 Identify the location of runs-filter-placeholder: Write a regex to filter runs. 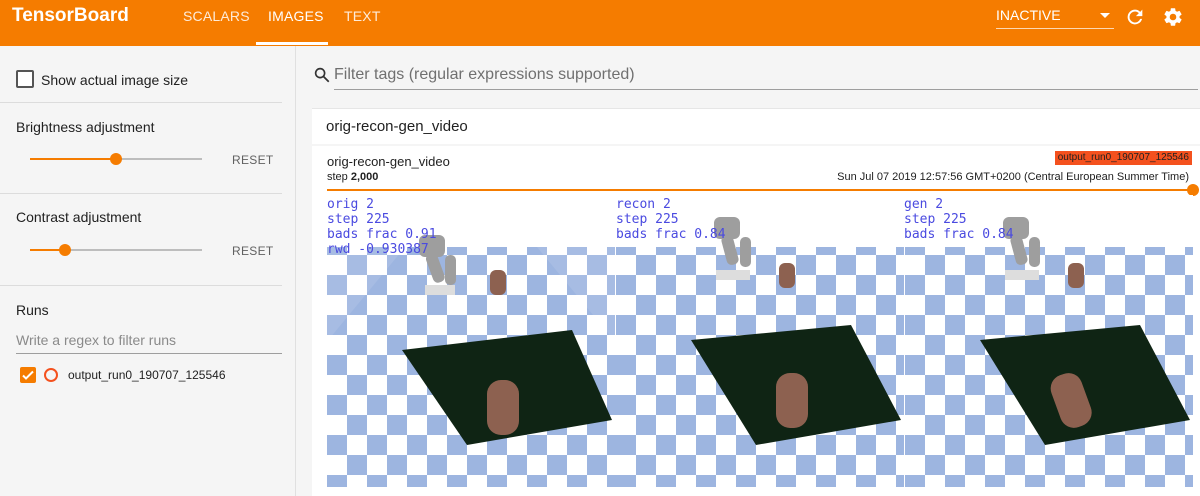
(96, 340).